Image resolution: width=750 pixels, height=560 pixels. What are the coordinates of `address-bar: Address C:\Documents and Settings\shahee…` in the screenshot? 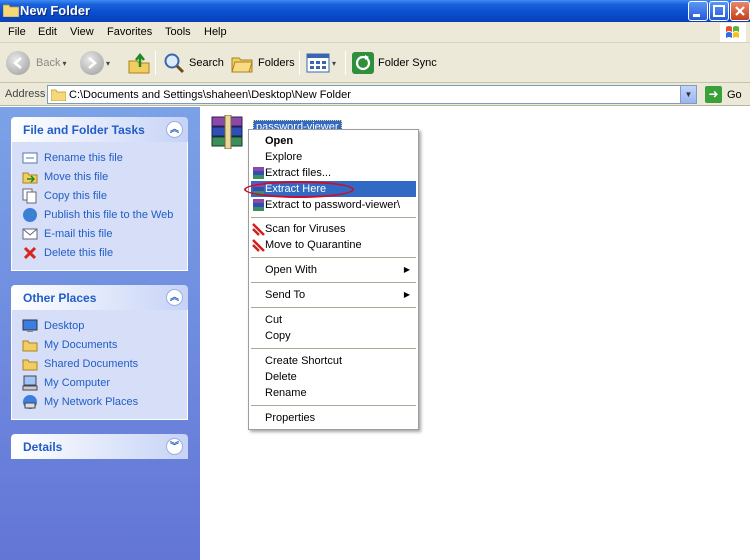 It's located at (375, 94).